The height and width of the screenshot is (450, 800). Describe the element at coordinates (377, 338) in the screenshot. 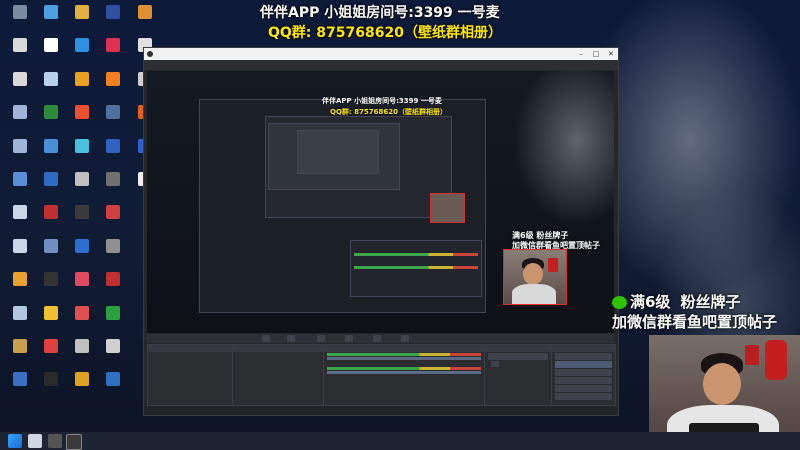

I see `scene-tab-c` at that location.